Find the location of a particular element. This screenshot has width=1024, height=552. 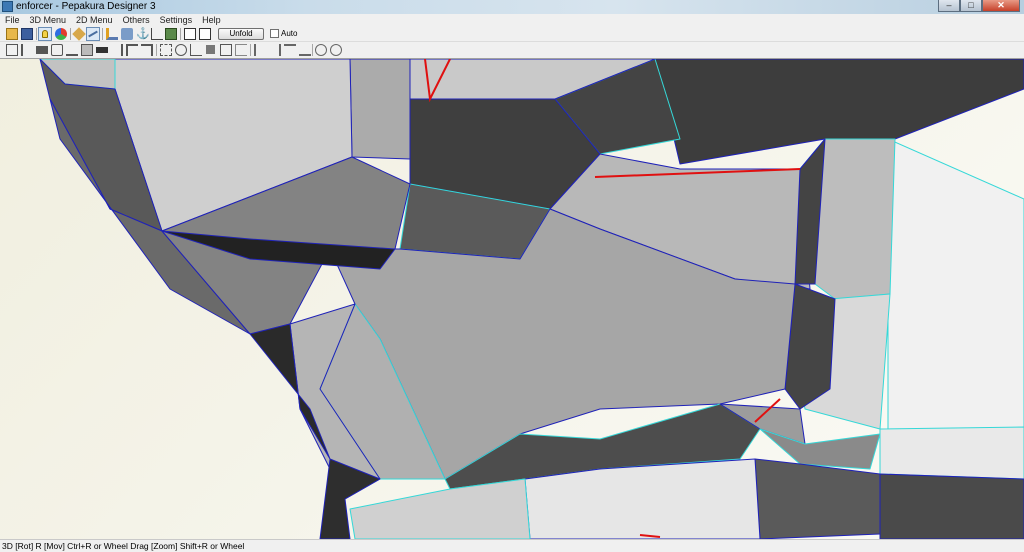

close-button: ✕ is located at coordinates (1001, 6).